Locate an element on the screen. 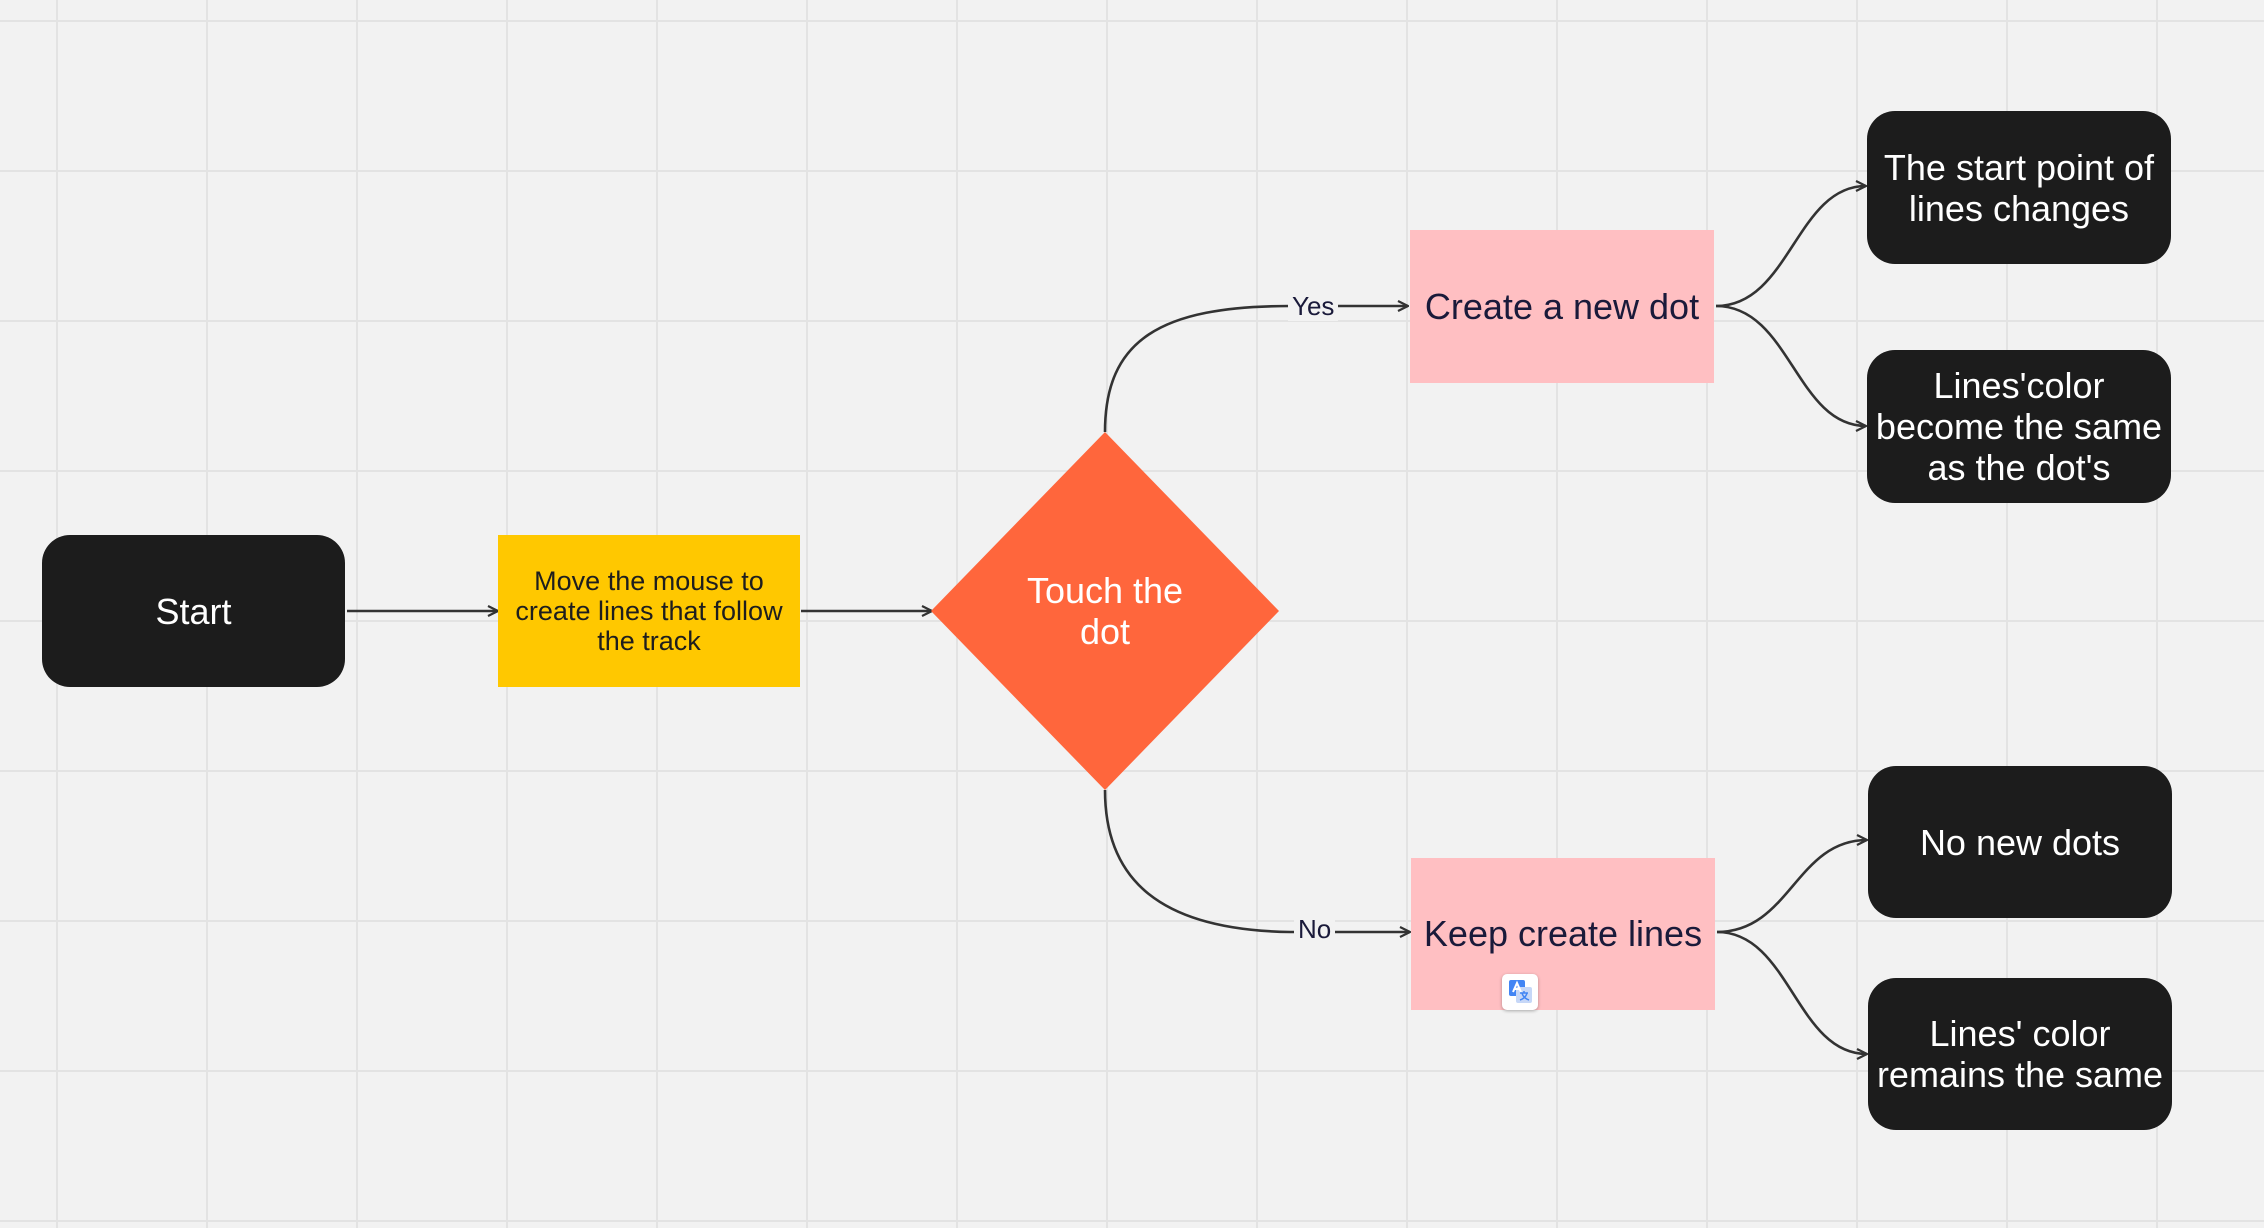 Image resolution: width=2264 pixels, height=1228 pixels. edge-keep-lines-to-color-remains is located at coordinates (1791, 992).